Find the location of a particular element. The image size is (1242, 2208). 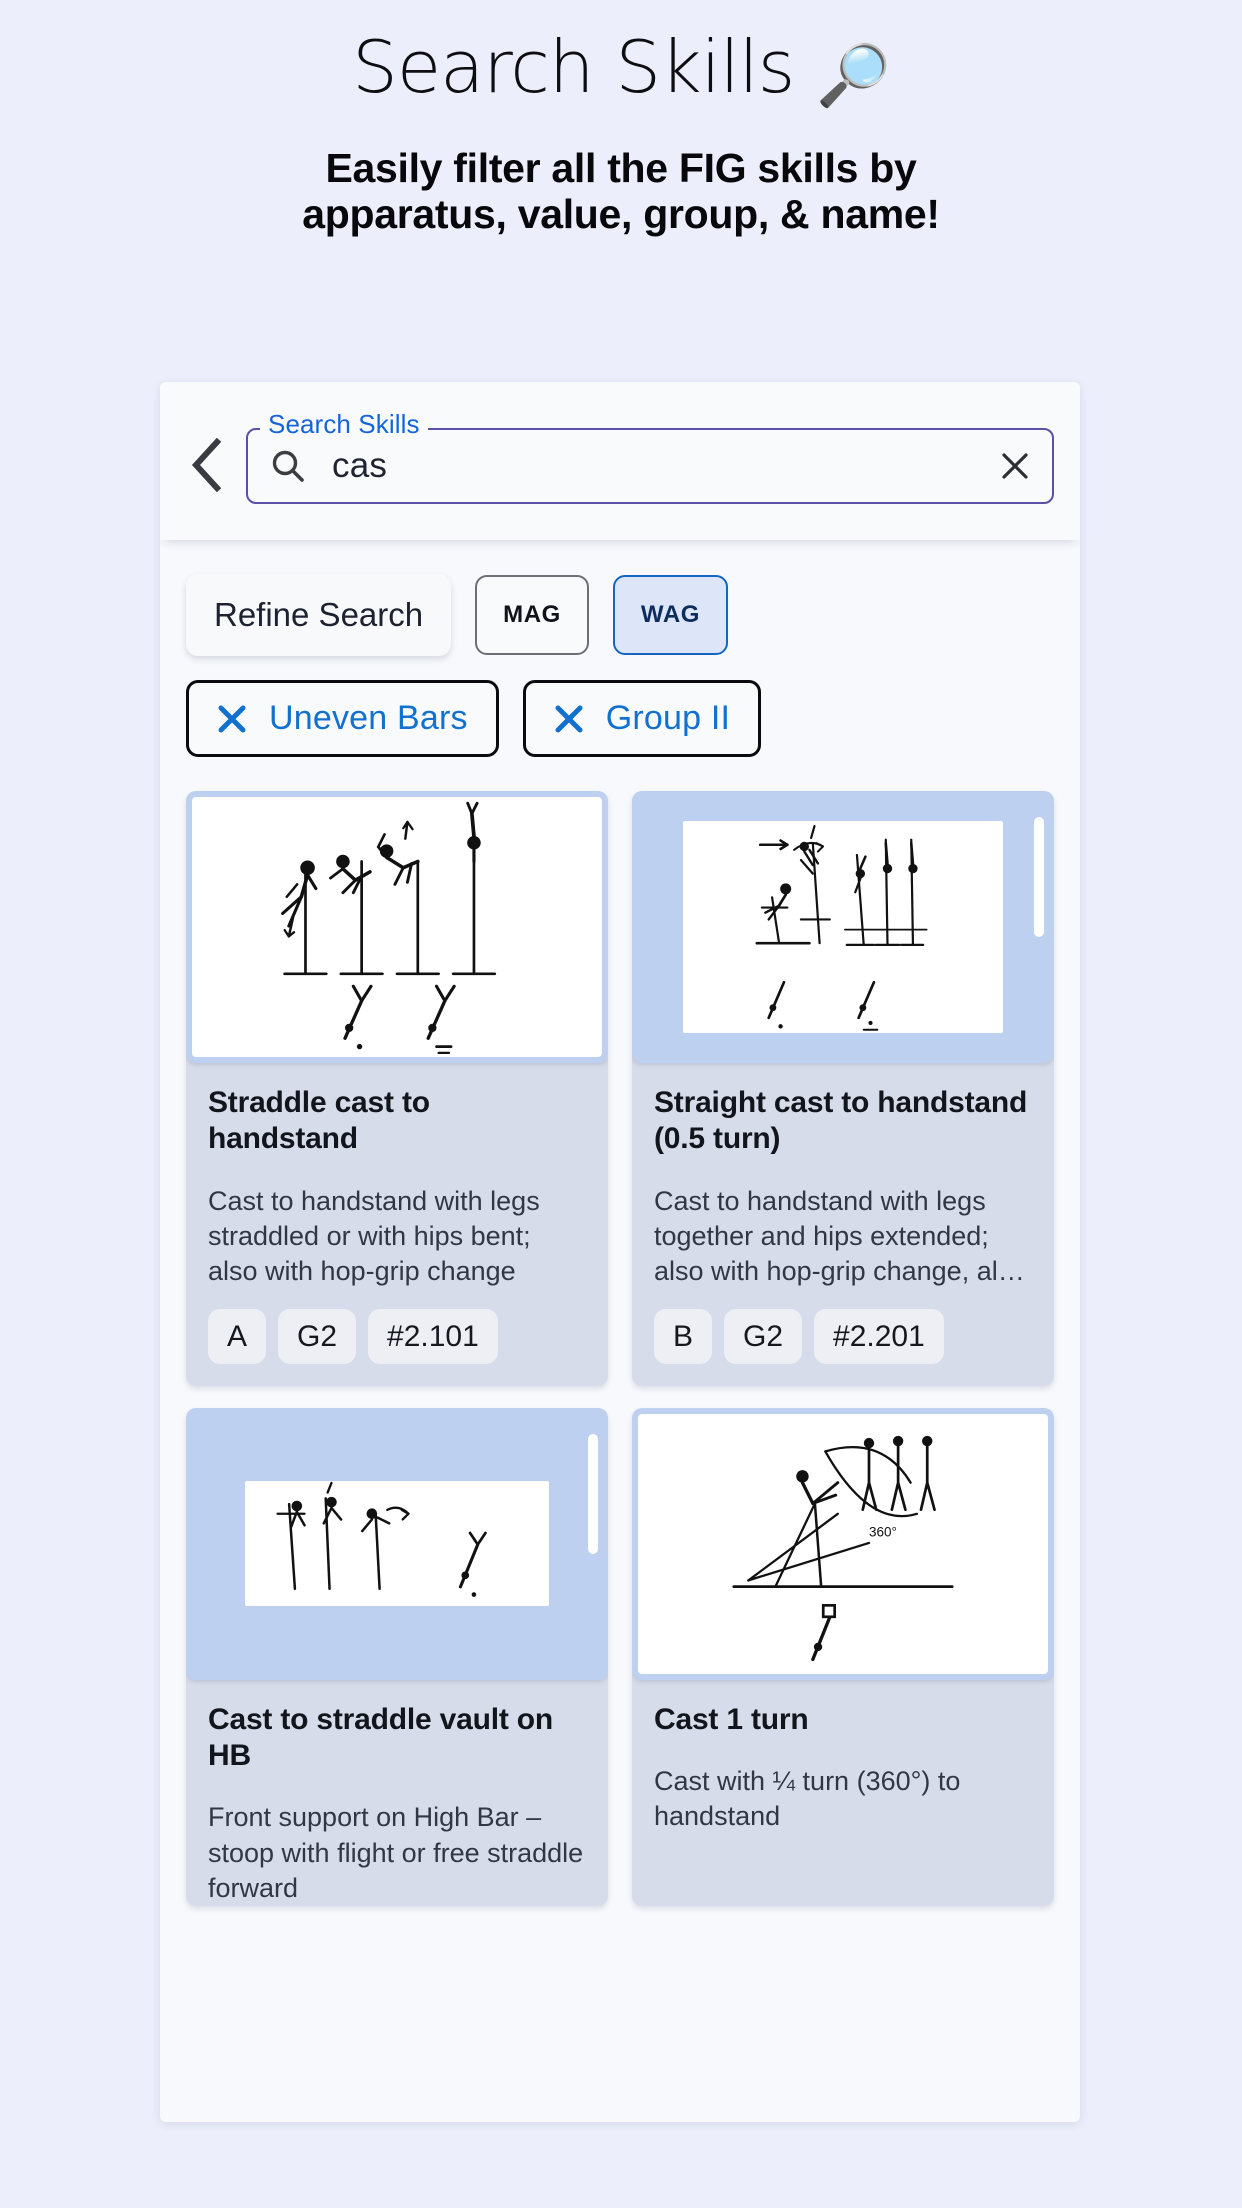

svg-text: 360° is located at coordinates (883, 1532).